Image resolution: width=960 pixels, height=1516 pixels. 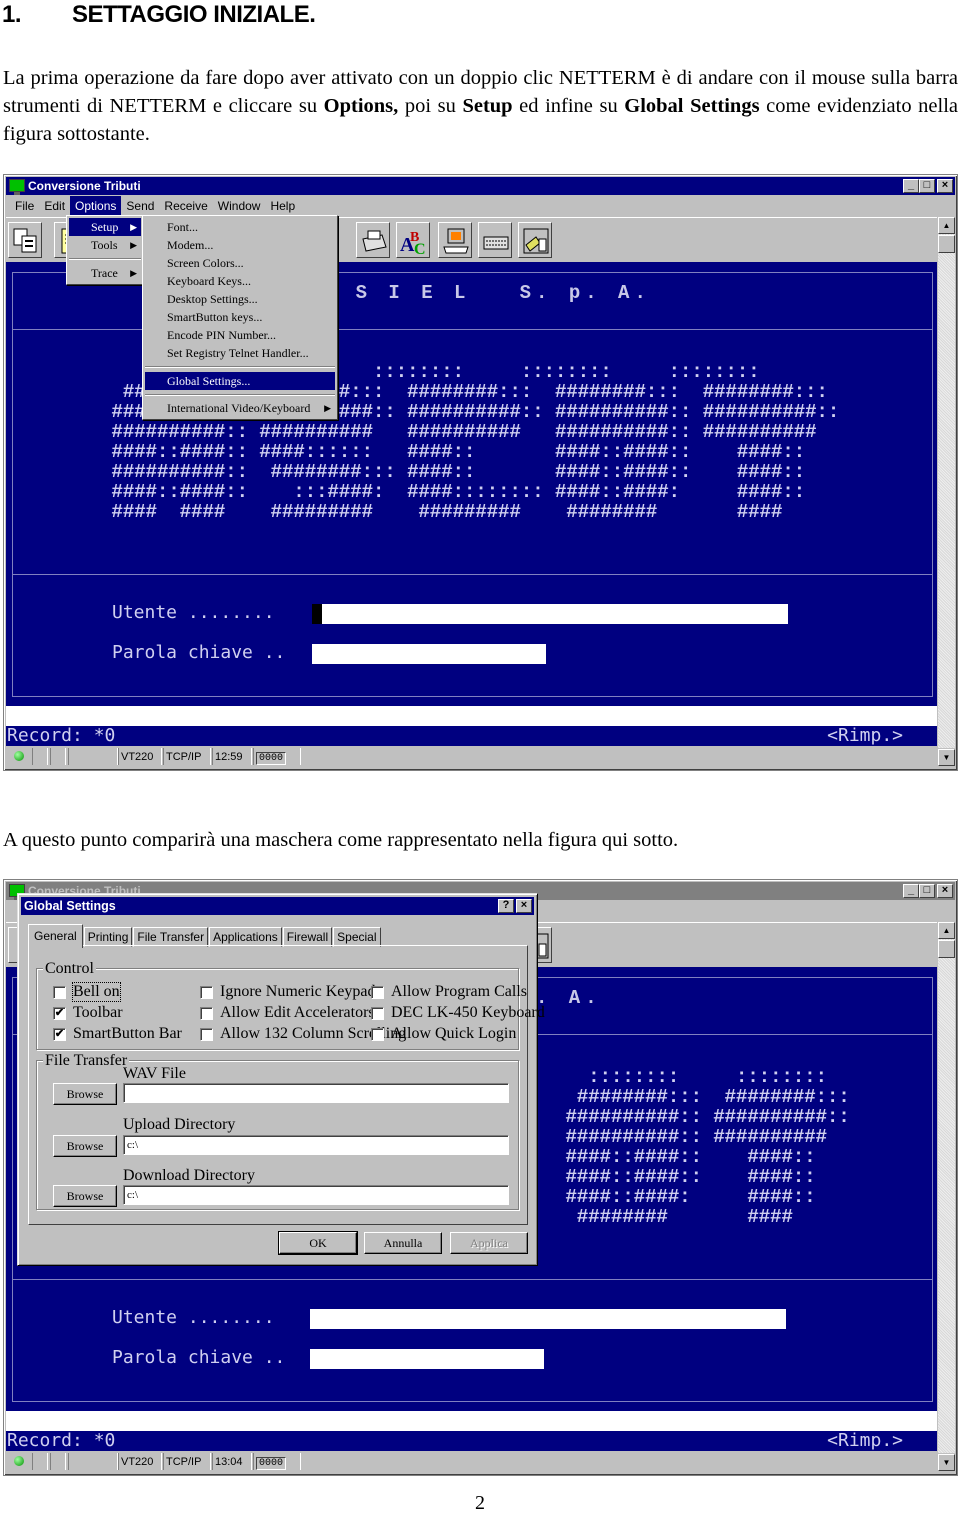 What do you see at coordinates (12, 14) in the screenshot?
I see `heading-number: 1.` at bounding box center [12, 14].